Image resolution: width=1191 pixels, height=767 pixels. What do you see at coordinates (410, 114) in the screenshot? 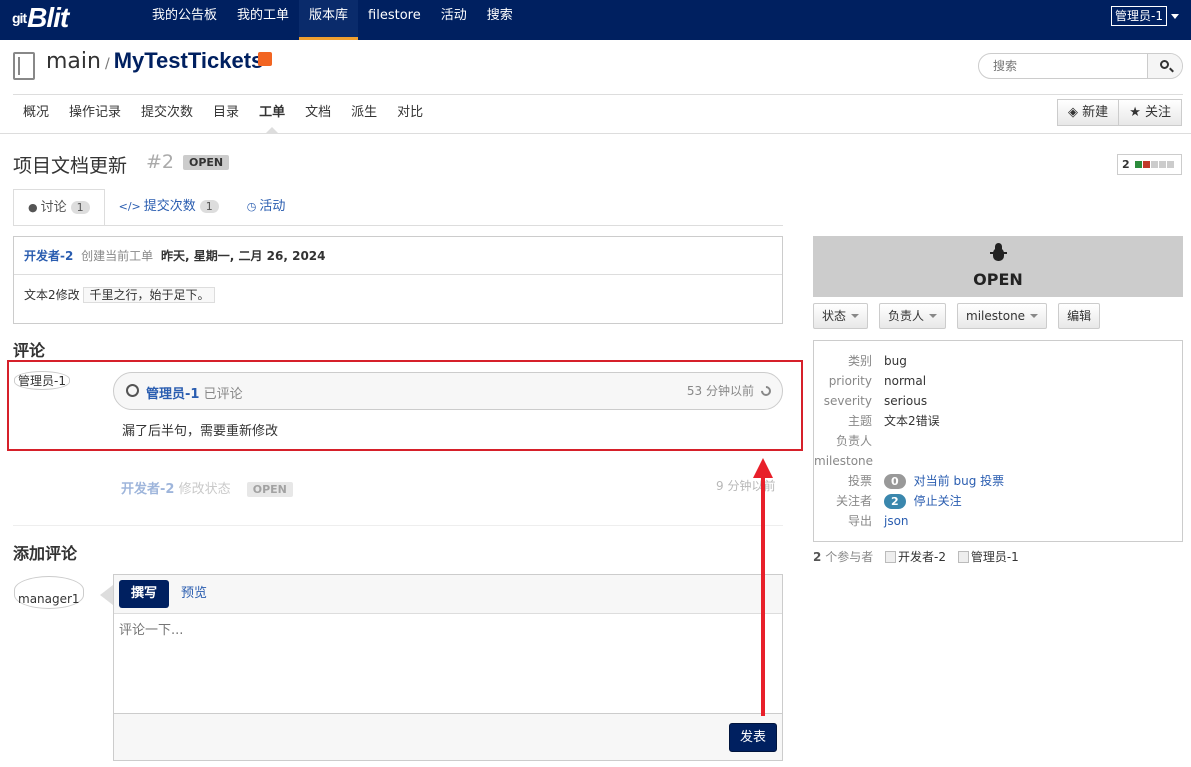
I see `subnav-compare: 对比` at bounding box center [410, 114].